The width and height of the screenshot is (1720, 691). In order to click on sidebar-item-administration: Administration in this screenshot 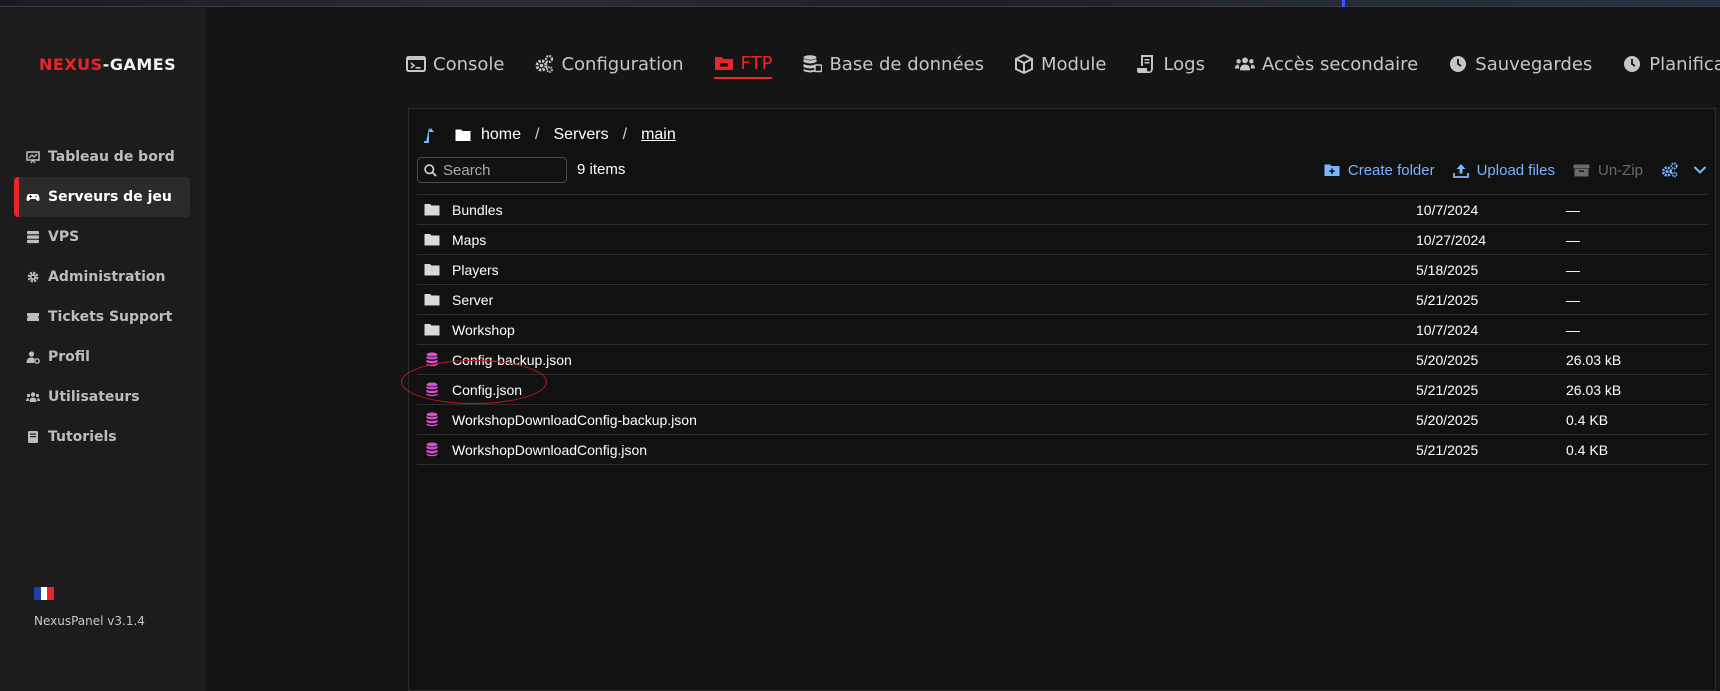, I will do `click(102, 277)`.